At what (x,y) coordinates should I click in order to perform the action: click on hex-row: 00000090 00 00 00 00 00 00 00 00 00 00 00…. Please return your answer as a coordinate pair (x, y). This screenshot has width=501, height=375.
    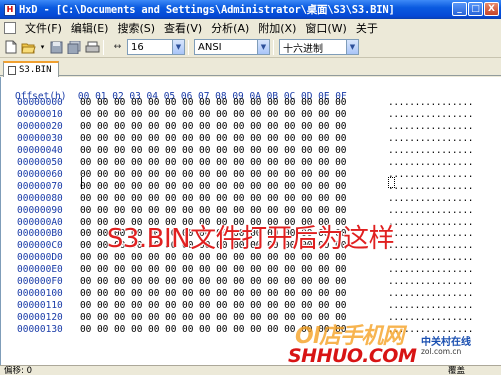
    Looking at the image, I should click on (251, 211).